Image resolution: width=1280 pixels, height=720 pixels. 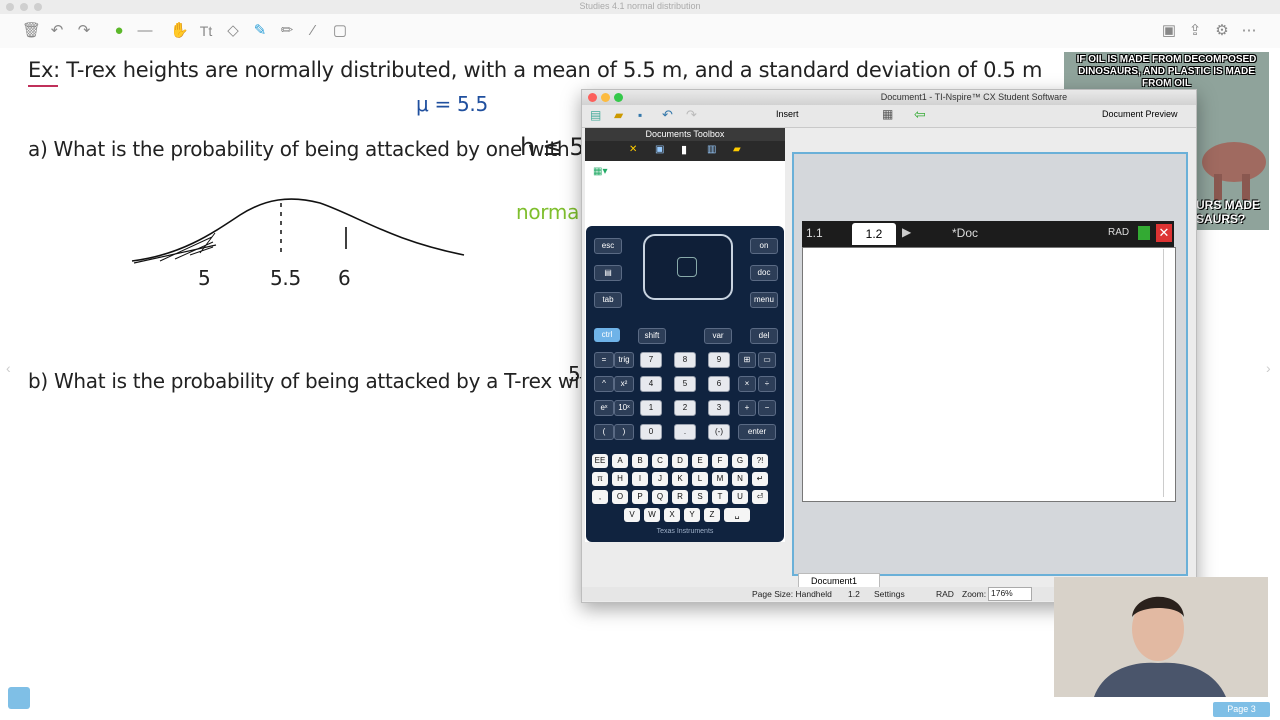 What do you see at coordinates (624, 384) in the screenshot?
I see `square-key: x²` at bounding box center [624, 384].